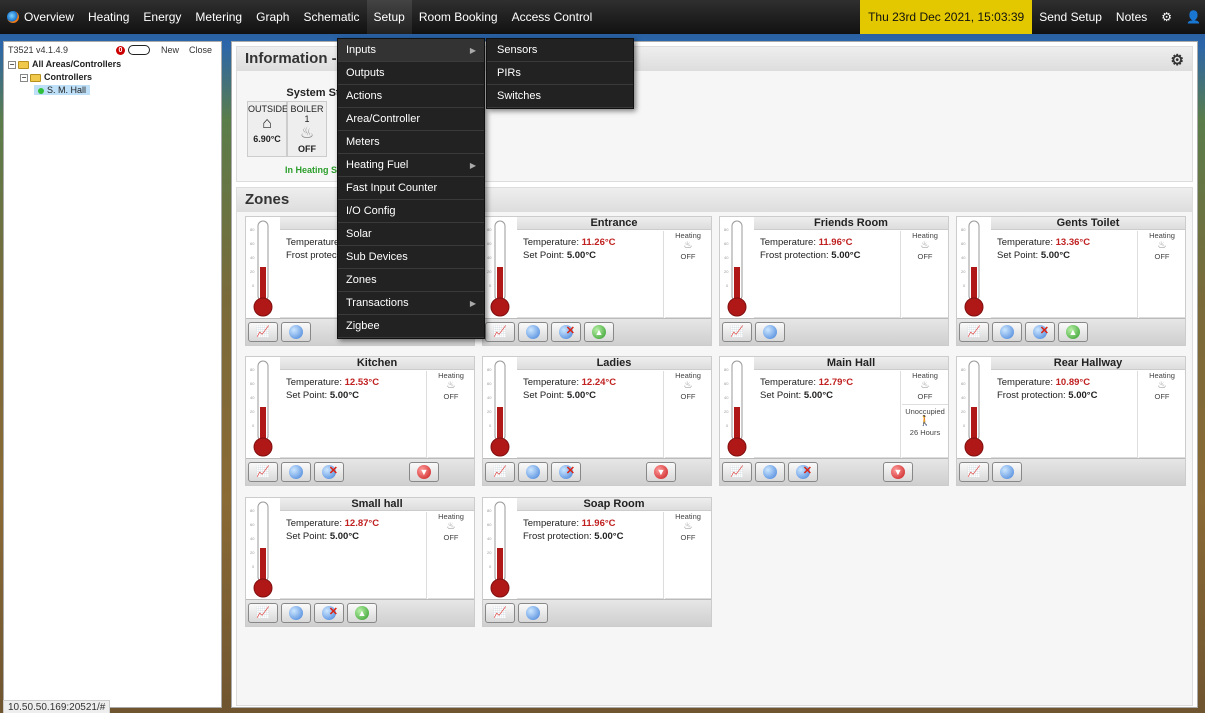  What do you see at coordinates (1131, 17) in the screenshot?
I see `notes-button: Notes` at bounding box center [1131, 17].